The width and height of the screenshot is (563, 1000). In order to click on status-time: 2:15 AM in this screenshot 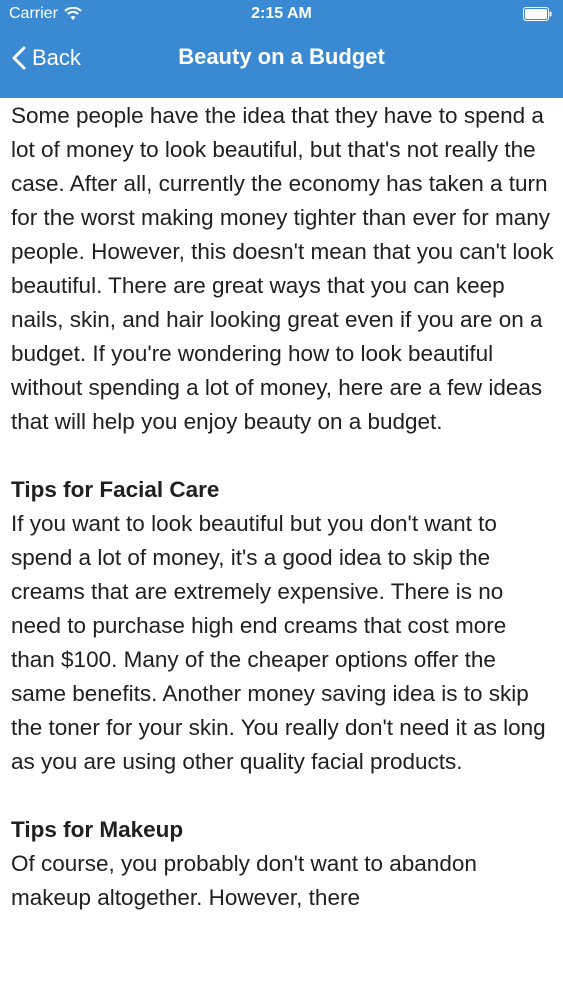, I will do `click(281, 13)`.